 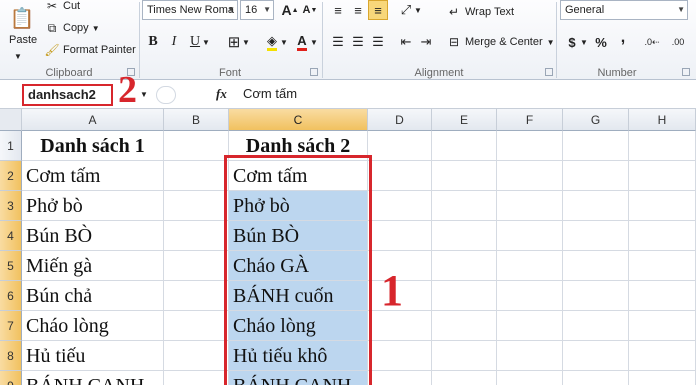 I want to click on cell-f4, so click(x=530, y=236).